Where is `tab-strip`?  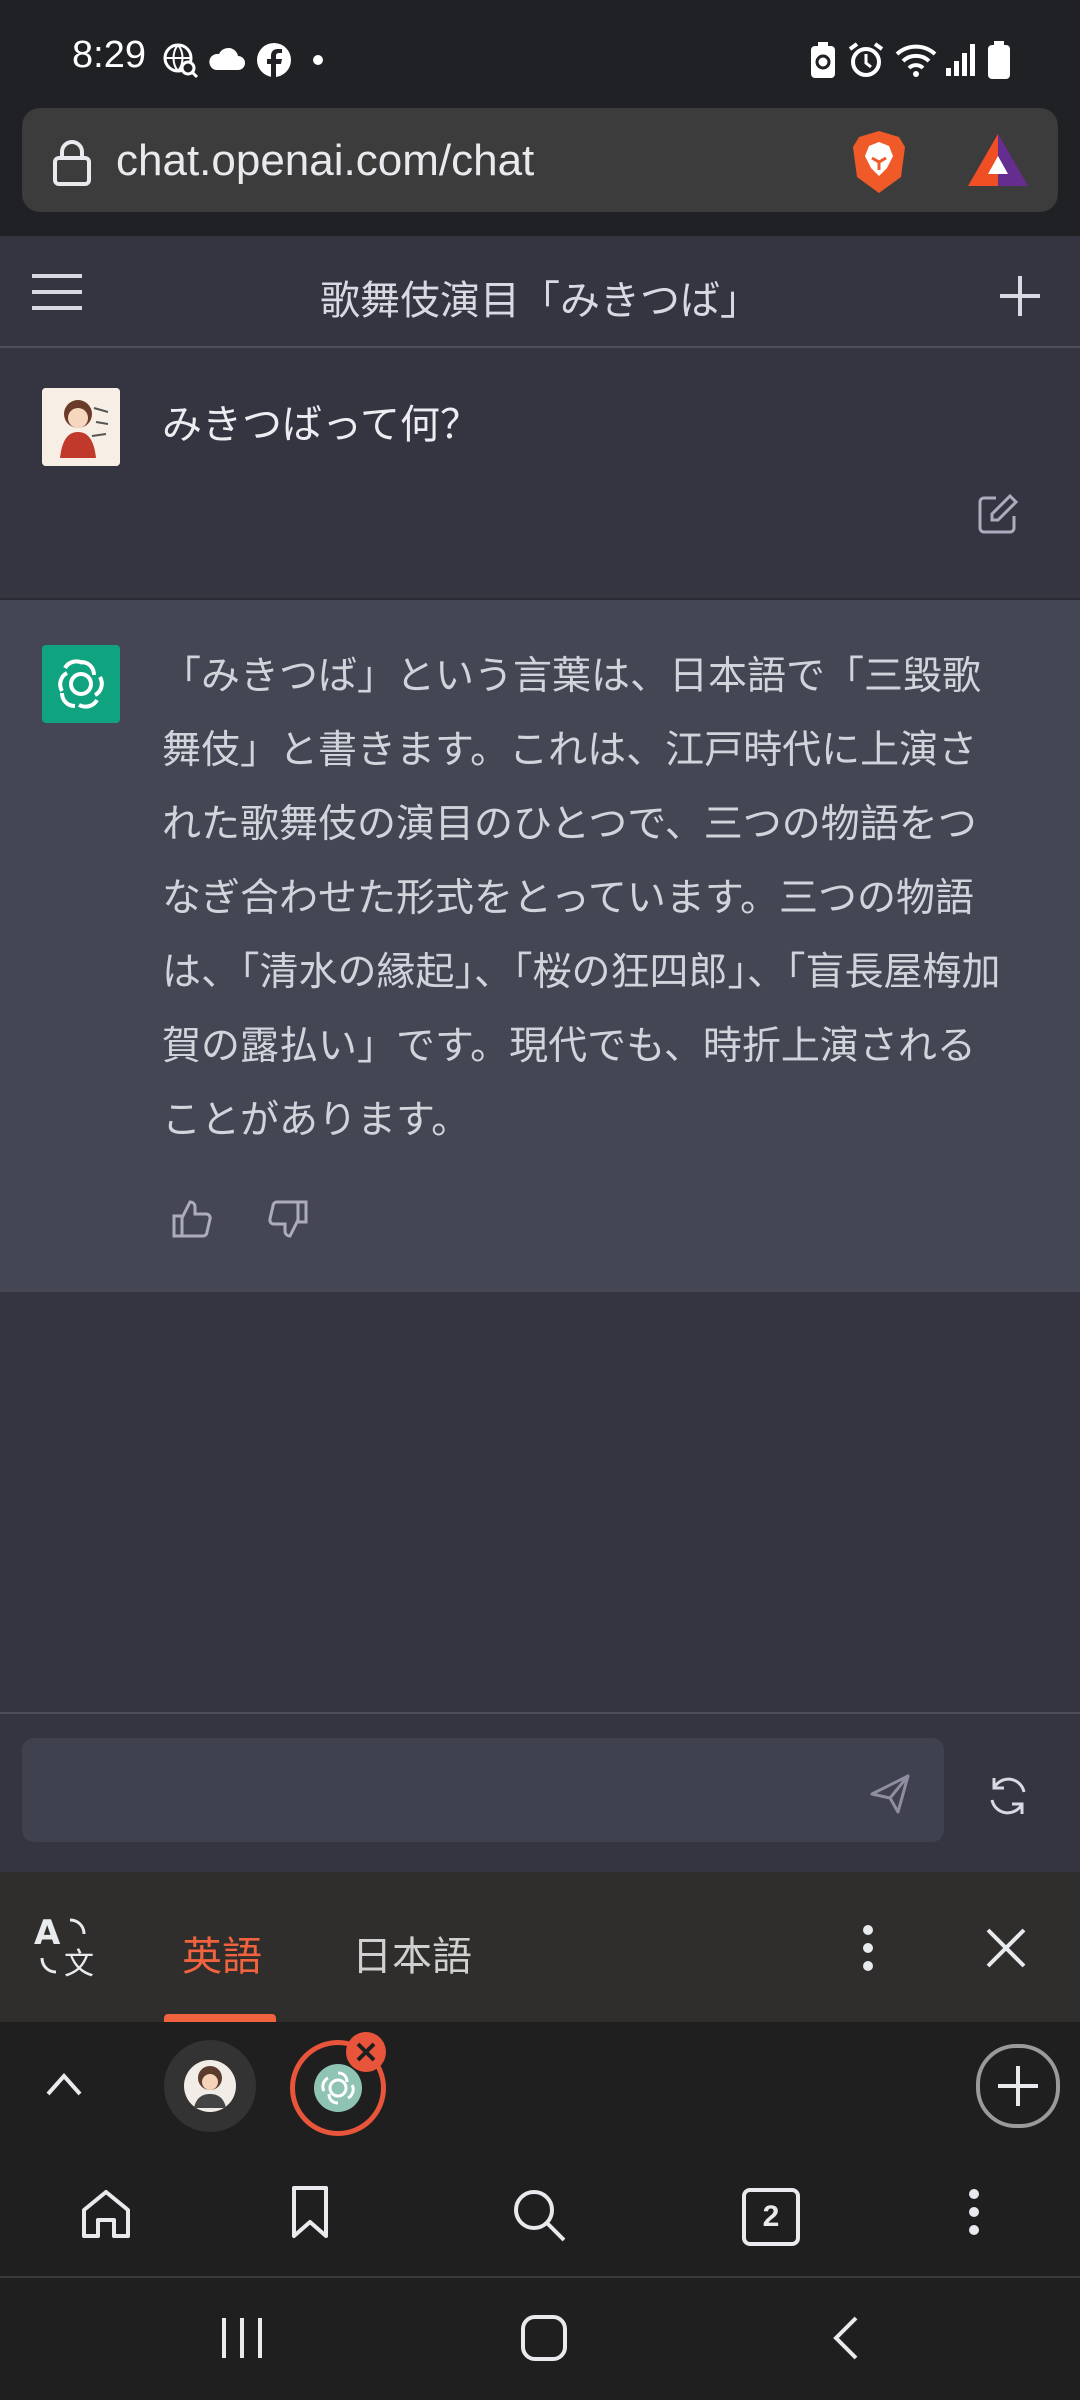 tab-strip is located at coordinates (540, 2097).